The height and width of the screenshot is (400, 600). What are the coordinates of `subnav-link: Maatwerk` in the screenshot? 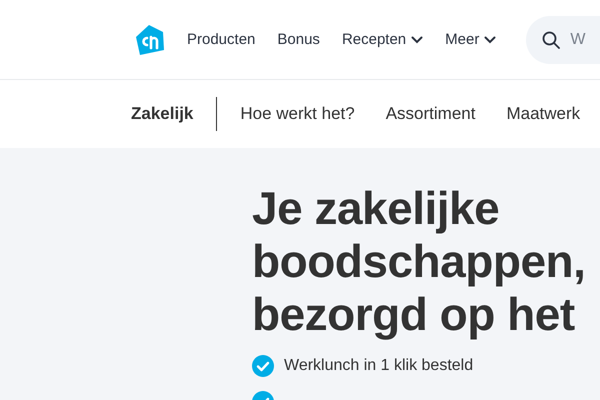 It's located at (543, 114).